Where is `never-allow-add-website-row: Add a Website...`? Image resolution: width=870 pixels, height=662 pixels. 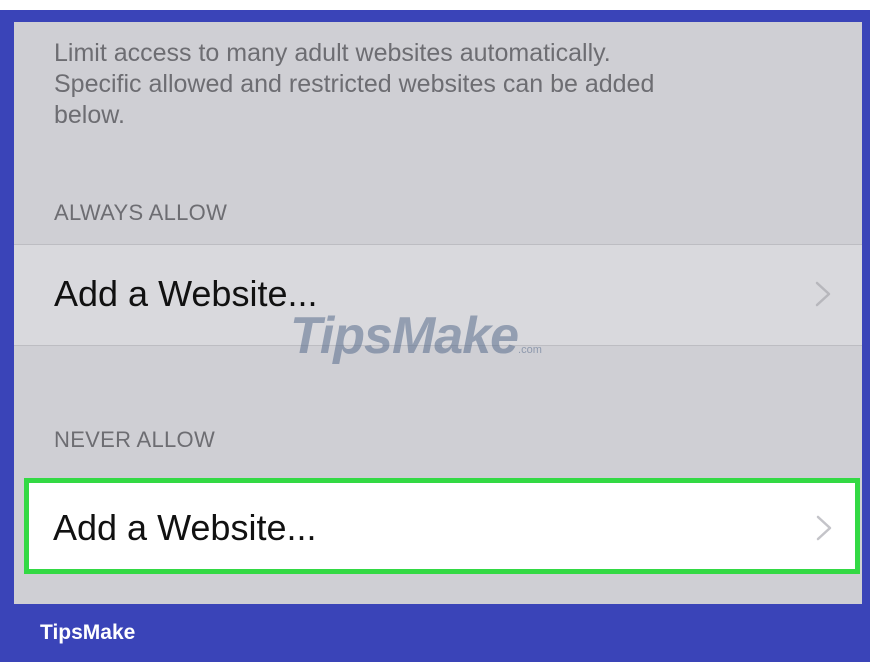
never-allow-add-website-row: Add a Website... is located at coordinates (442, 526).